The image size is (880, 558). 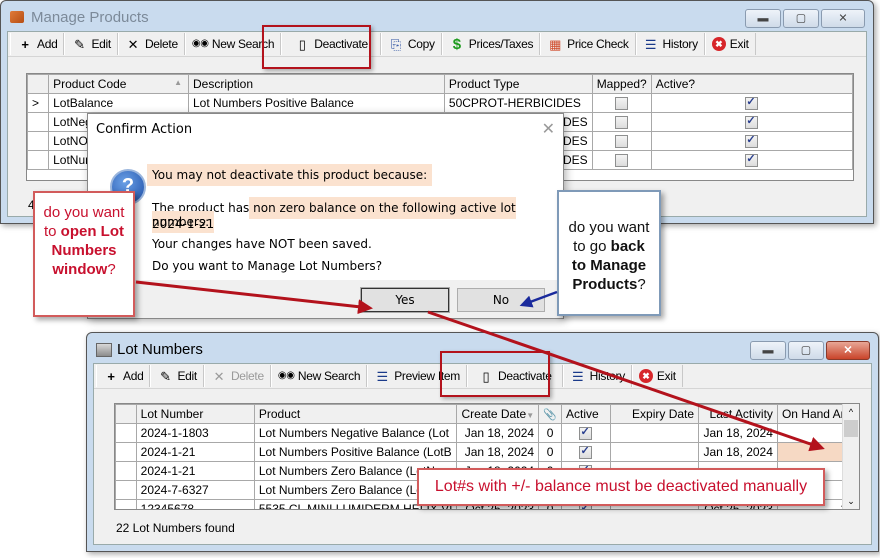 I want to click on prices-taxes-label: Prices/Taxes, so click(x=501, y=44).